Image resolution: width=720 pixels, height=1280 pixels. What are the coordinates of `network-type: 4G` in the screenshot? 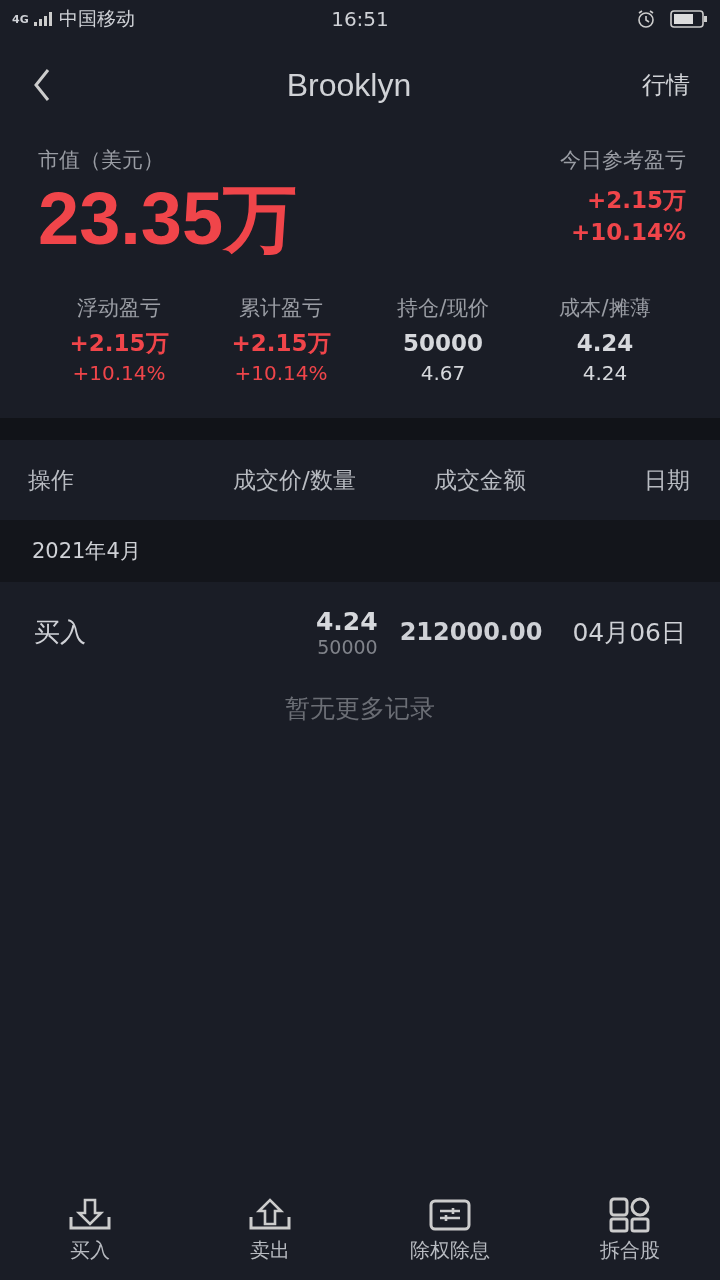 It's located at (20, 19).